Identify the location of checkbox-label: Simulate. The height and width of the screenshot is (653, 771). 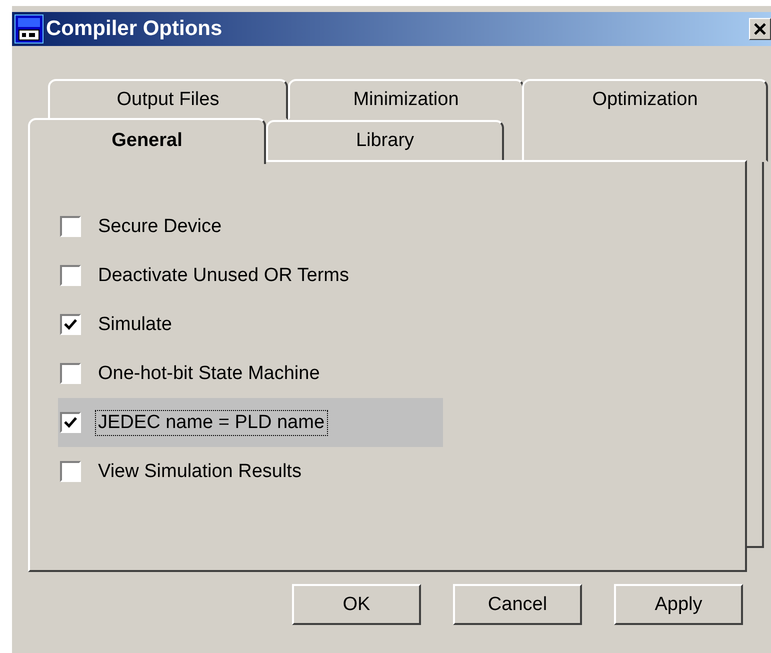
(135, 324).